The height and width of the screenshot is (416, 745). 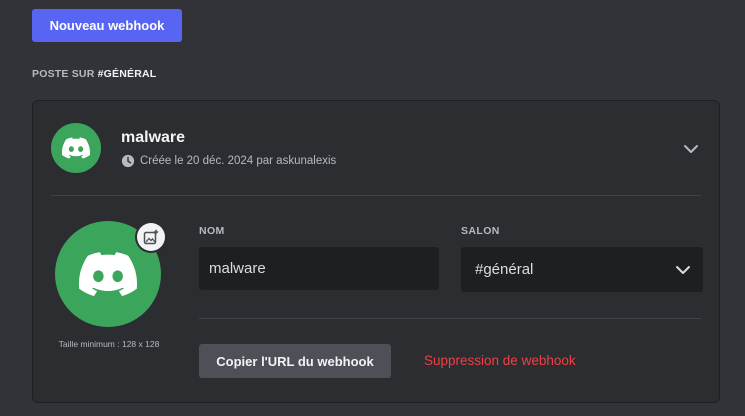 I want to click on min-size-hint: Taille minimum : 128 x 128, so click(x=109, y=344).